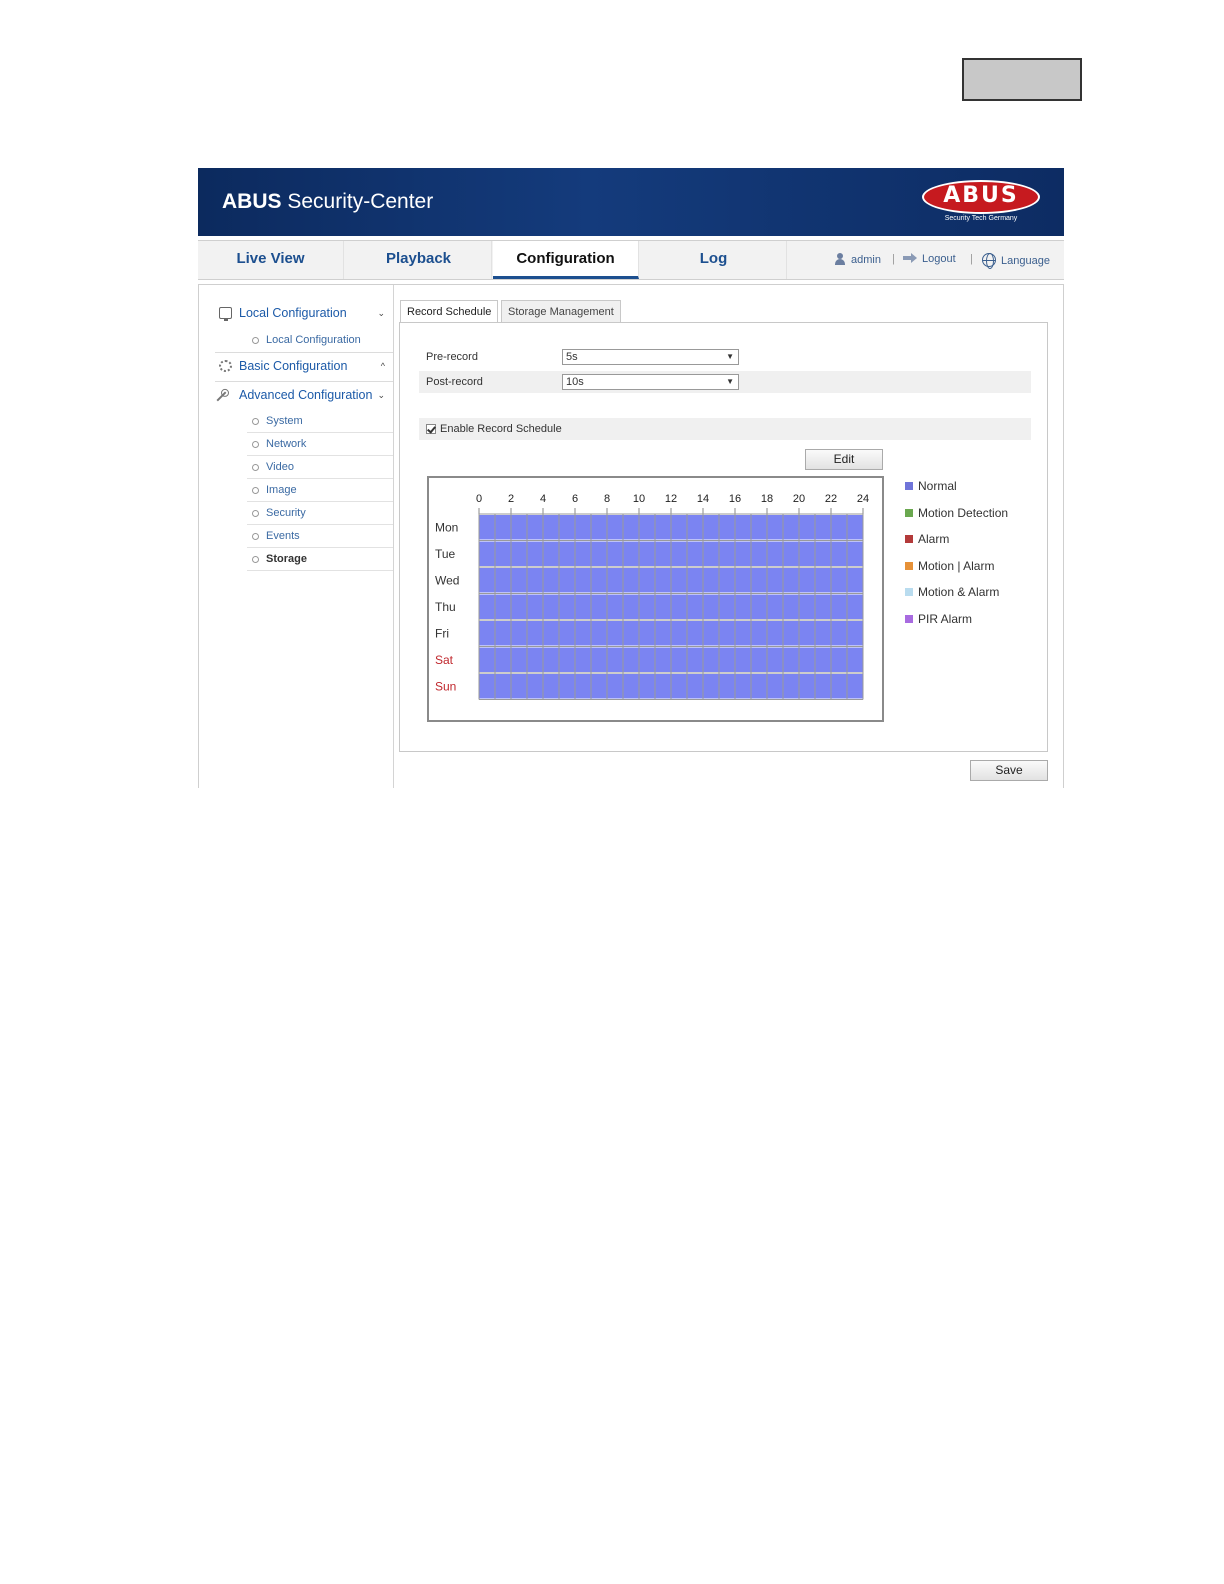 This screenshot has height=1584, width=1224. I want to click on enable-record-schedule-row: Enable Record Schedule, so click(725, 429).